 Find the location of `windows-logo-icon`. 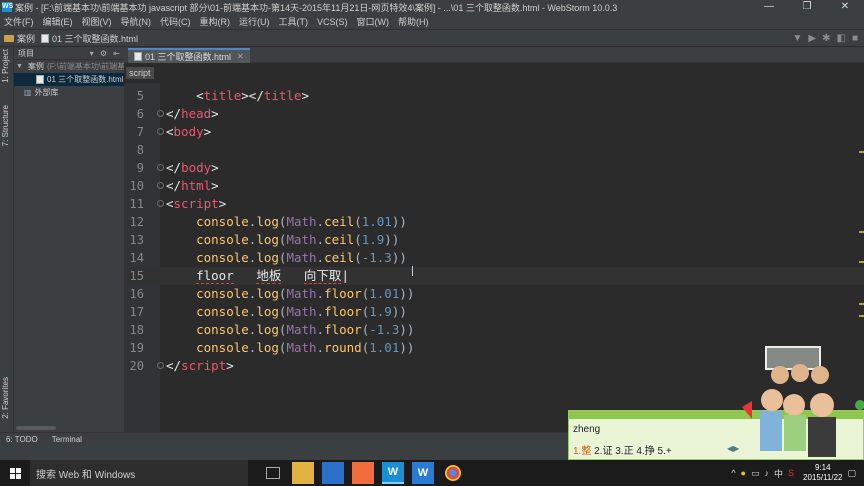

windows-logo-icon is located at coordinates (15, 473).